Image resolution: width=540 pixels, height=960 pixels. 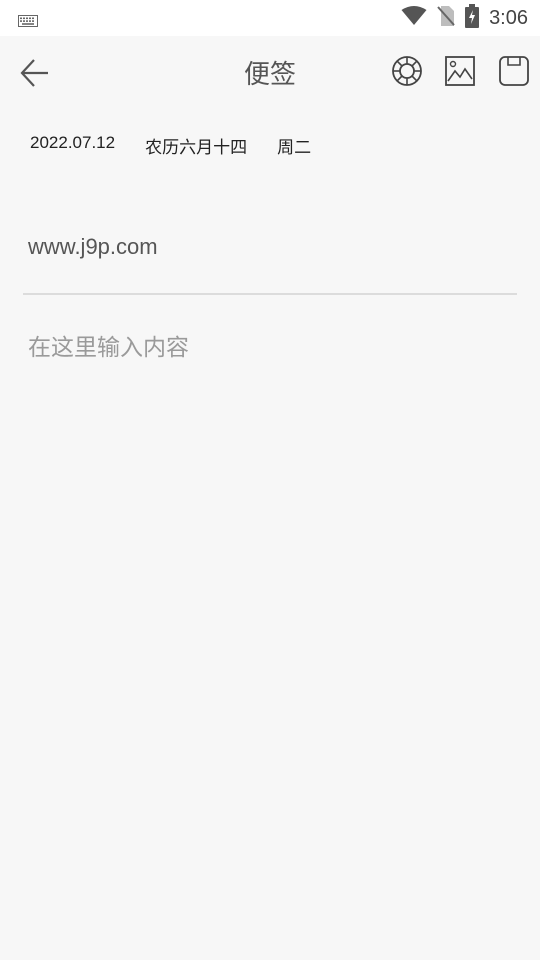 I want to click on clock-time: 3:06, so click(x=508, y=17).